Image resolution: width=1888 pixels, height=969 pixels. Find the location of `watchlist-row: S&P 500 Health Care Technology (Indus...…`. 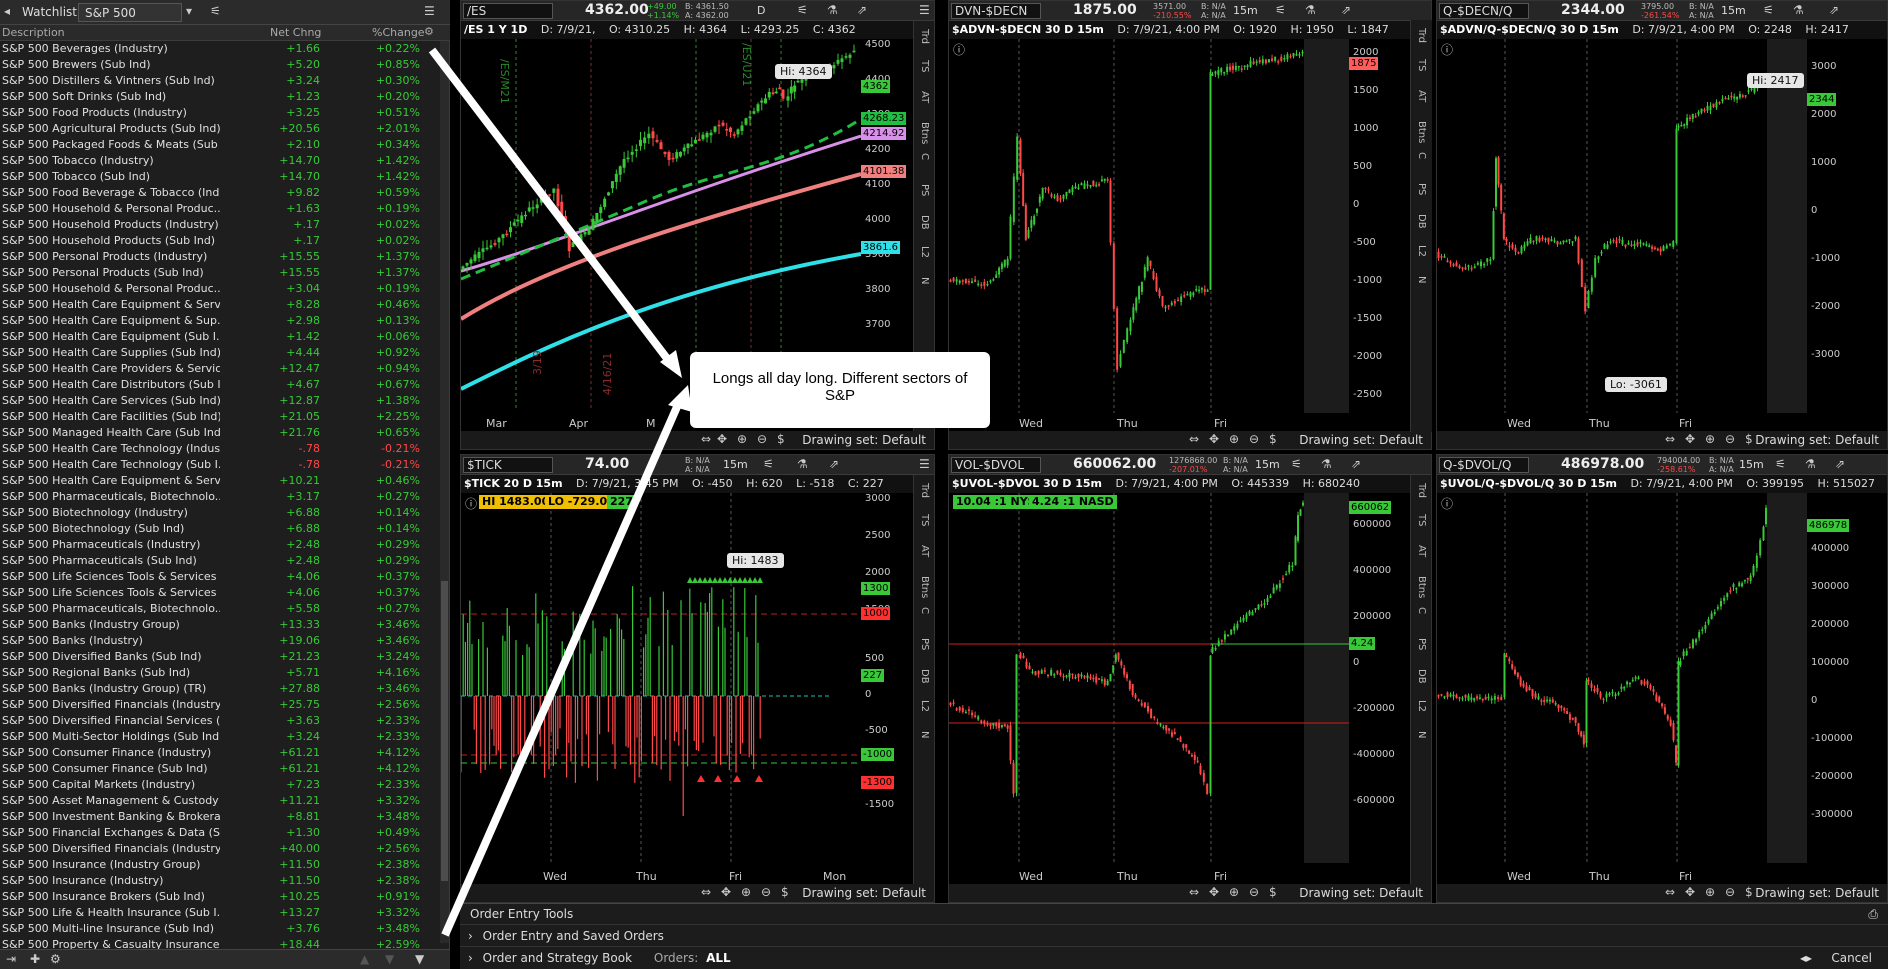

watchlist-row: S&P 500 Health Care Technology (Indus...… is located at coordinates (220, 449).